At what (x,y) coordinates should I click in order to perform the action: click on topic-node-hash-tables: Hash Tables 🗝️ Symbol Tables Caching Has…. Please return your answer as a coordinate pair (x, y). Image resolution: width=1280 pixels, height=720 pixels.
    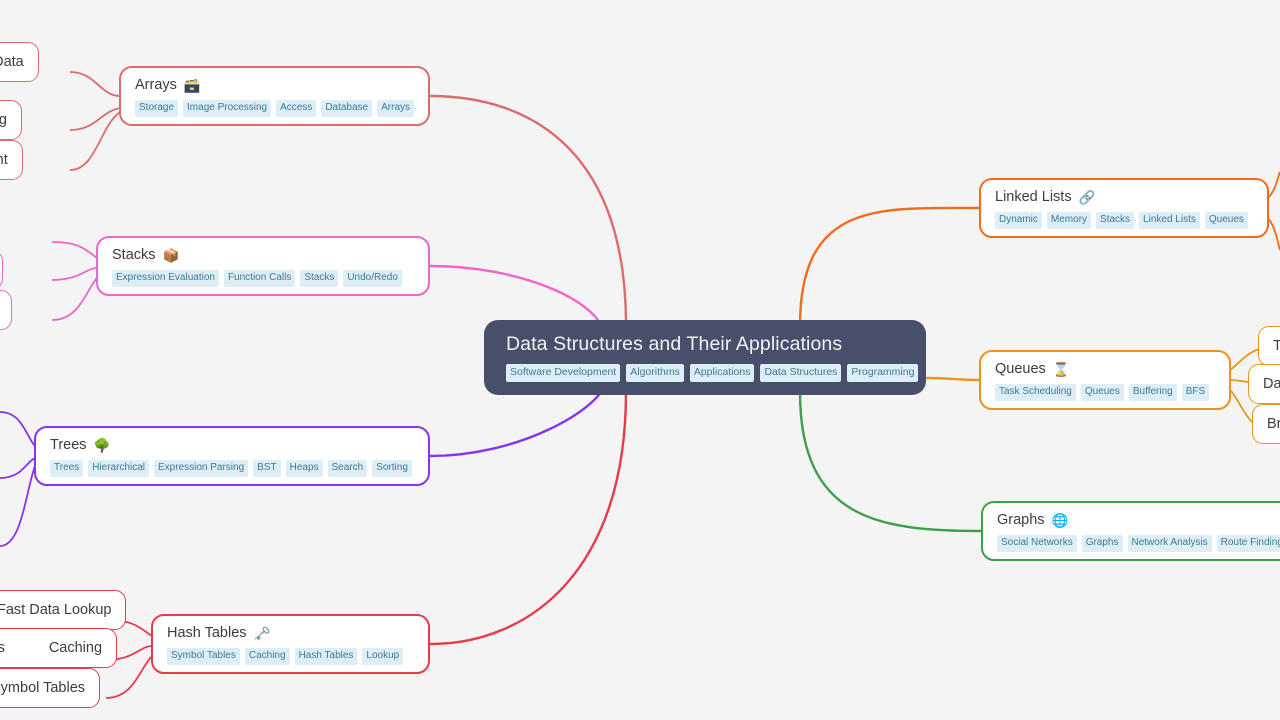
    Looking at the image, I should click on (290, 644).